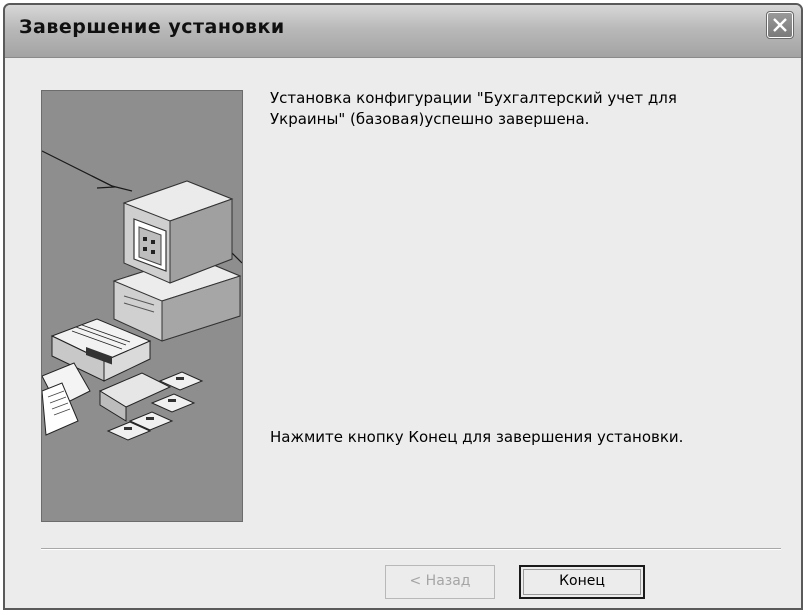 The height and width of the screenshot is (613, 806). I want to click on title-bar: Завершение установки, so click(403, 31).